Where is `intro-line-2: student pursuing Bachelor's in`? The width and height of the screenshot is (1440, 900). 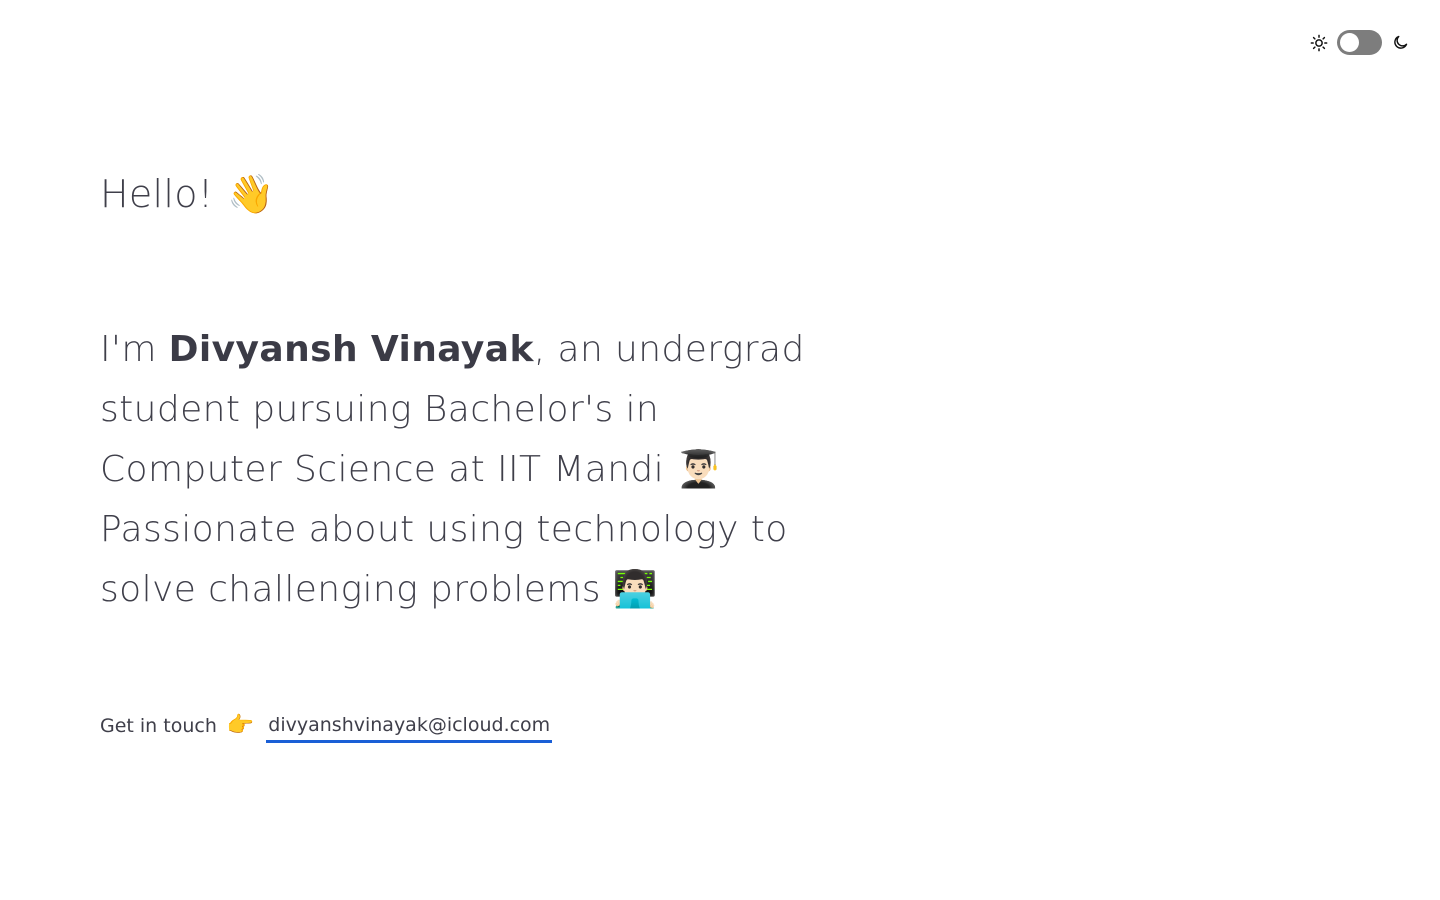 intro-line-2: student pursuing Bachelor's in is located at coordinates (380, 409).